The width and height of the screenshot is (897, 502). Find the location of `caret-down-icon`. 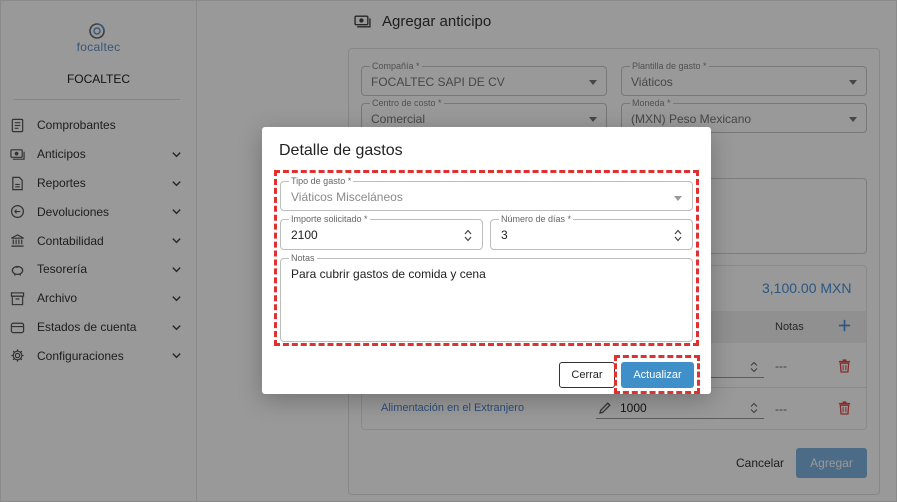

caret-down-icon is located at coordinates (678, 198).